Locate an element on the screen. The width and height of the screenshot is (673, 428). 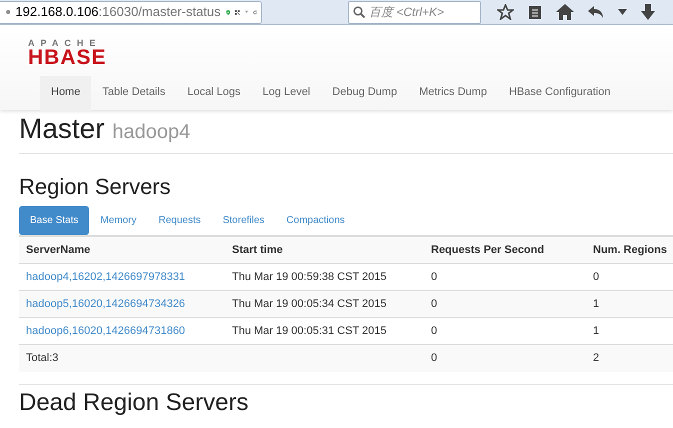
nav-link: Debug Dump is located at coordinates (364, 94).